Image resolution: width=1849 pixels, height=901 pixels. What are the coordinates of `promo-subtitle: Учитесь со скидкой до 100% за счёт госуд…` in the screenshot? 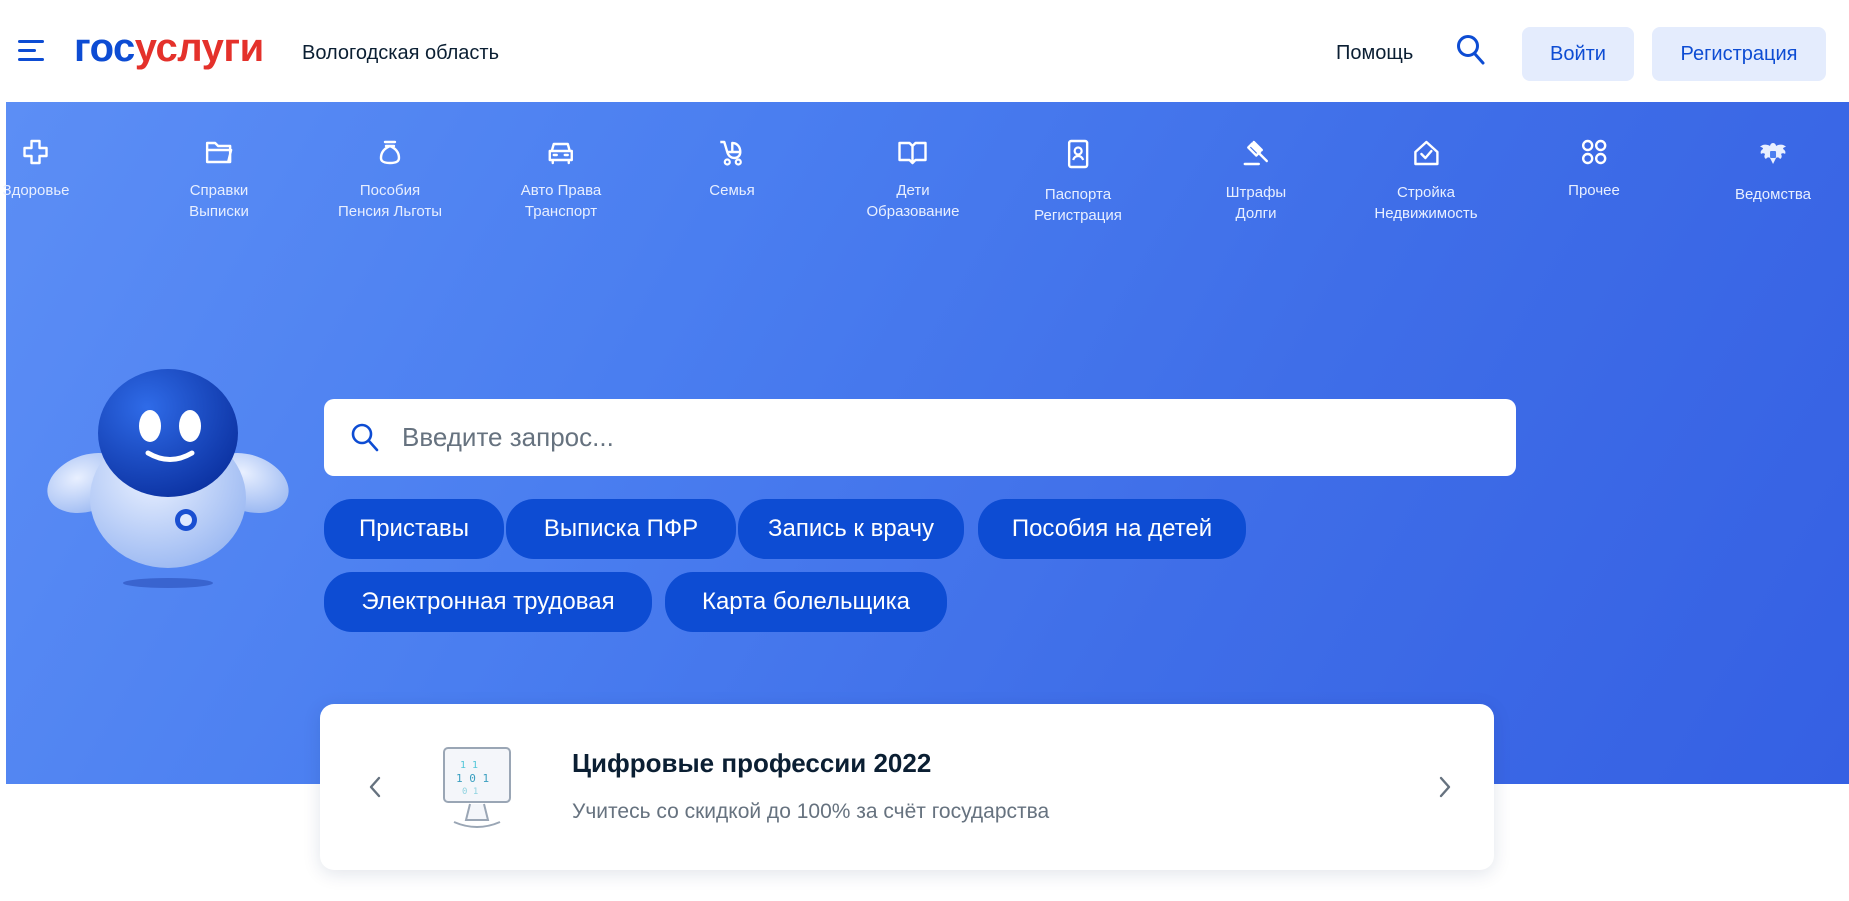 It's located at (811, 811).